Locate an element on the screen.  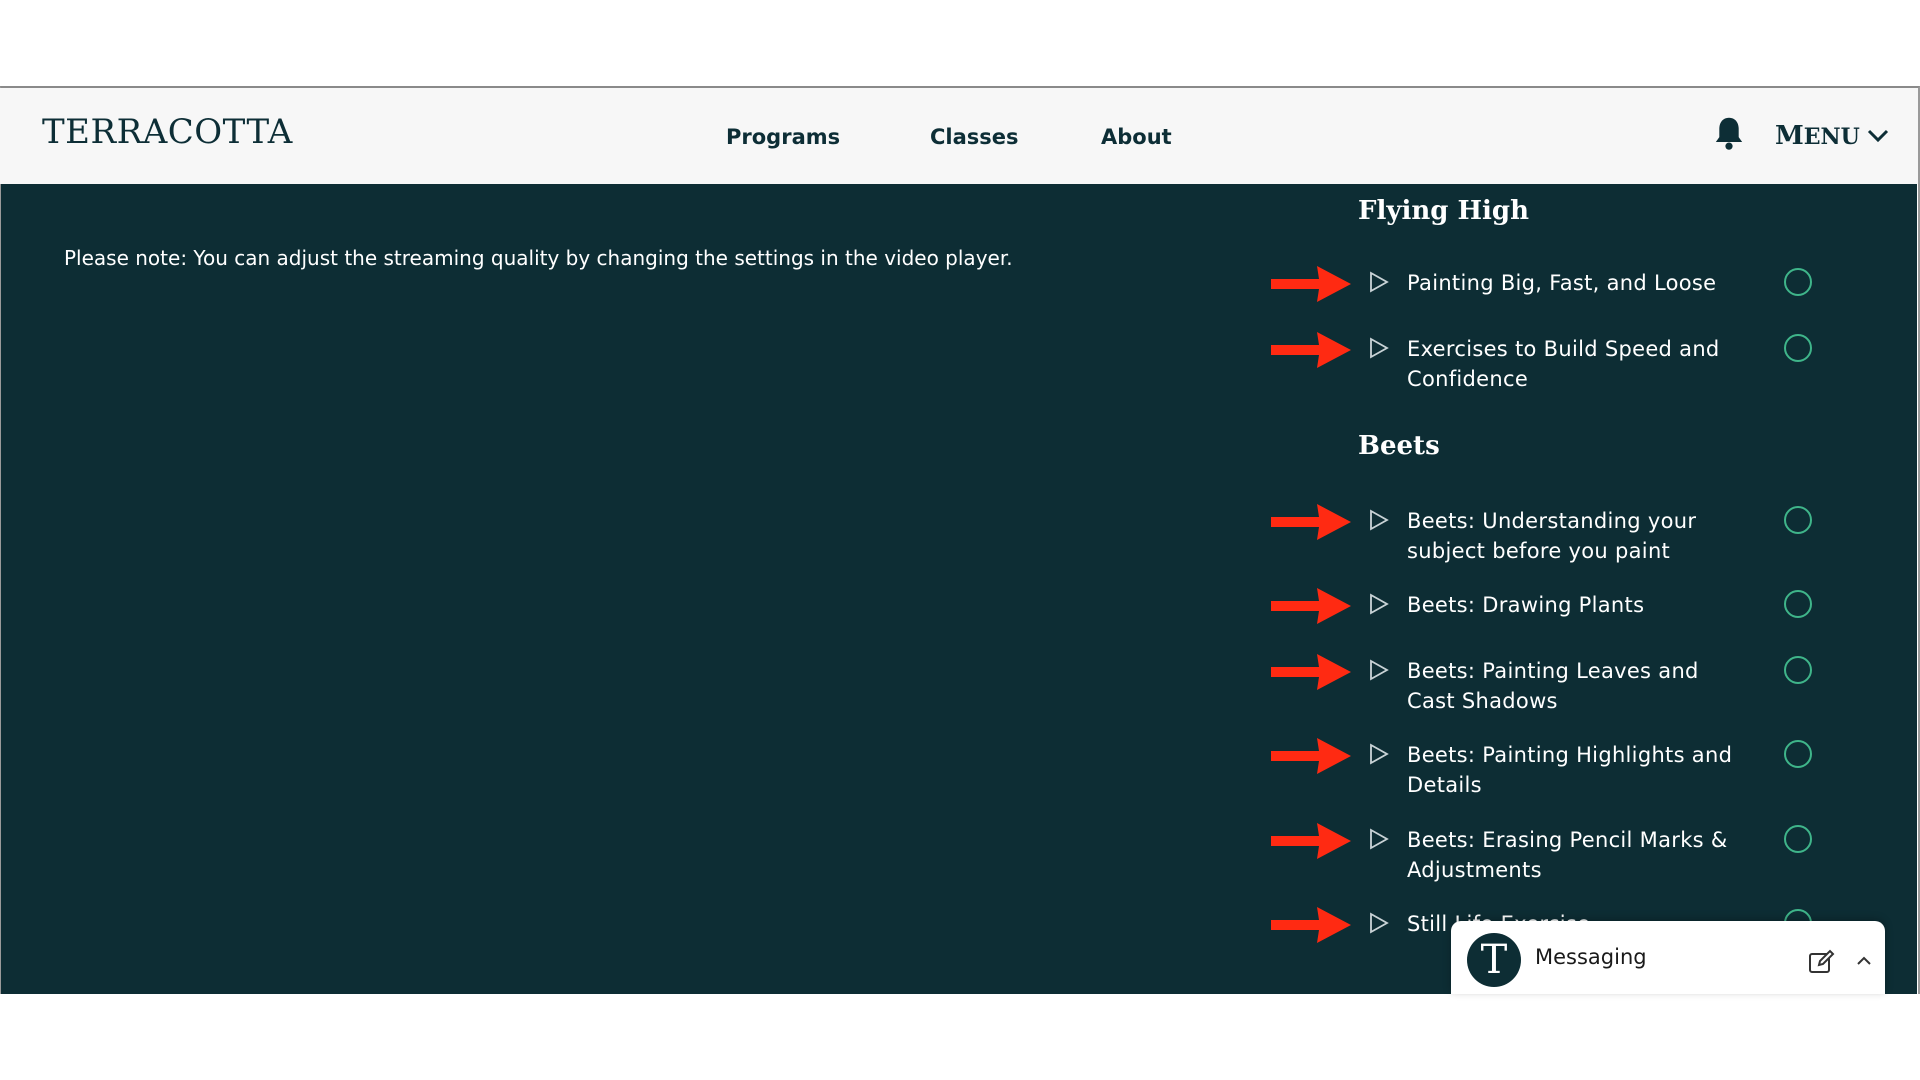
lesson-title-line: Painting Big, Fast, and Loose is located at coordinates (1562, 283).